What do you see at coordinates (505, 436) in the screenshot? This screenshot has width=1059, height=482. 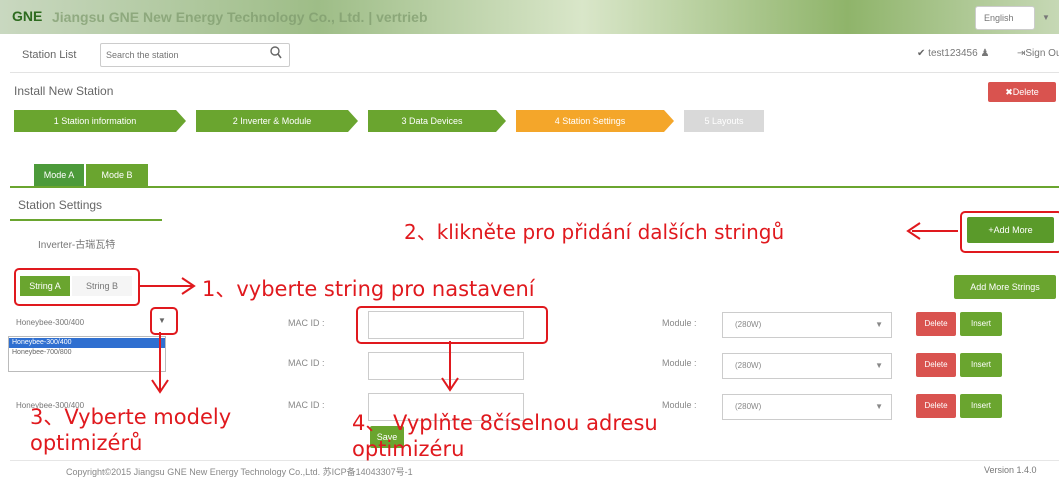 I see `annotation-step-4: 4、 Vyplňte 8číselnou adresu optimizéru` at bounding box center [505, 436].